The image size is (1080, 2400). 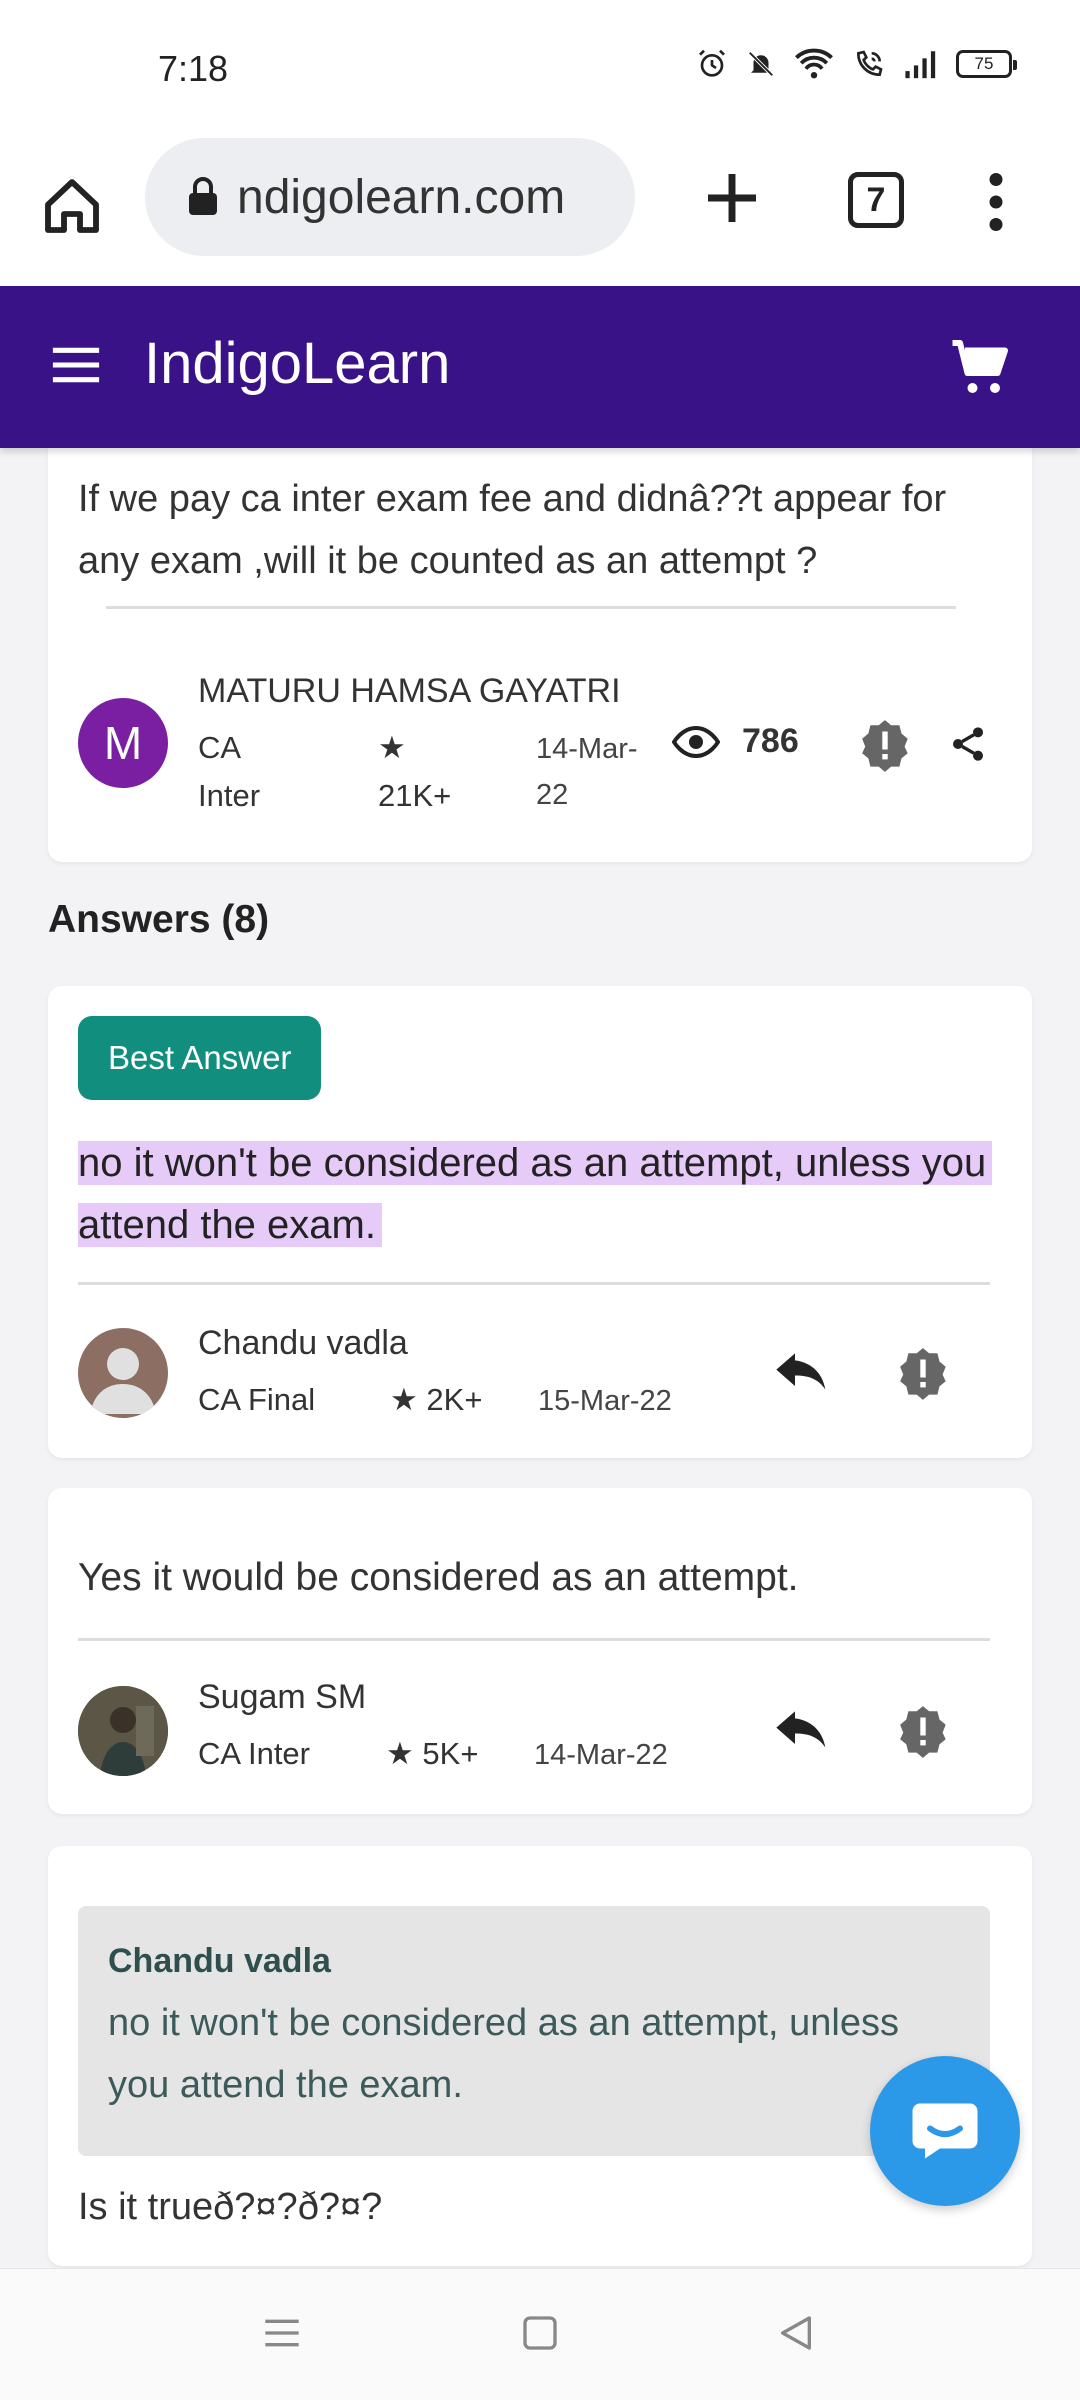 I want to click on url-text: ndigolearn.com, so click(x=401, y=197).